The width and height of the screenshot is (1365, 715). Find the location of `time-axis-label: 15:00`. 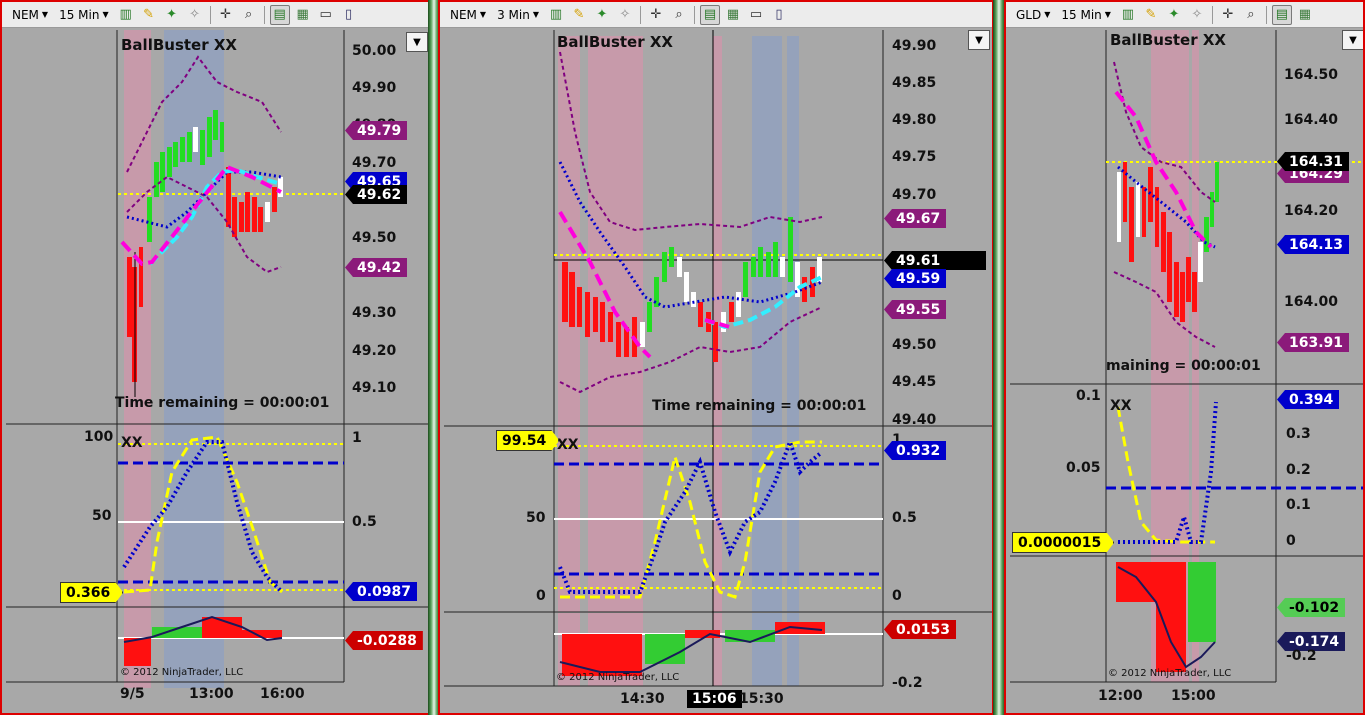

time-axis-label: 15:00 is located at coordinates (1193, 696).